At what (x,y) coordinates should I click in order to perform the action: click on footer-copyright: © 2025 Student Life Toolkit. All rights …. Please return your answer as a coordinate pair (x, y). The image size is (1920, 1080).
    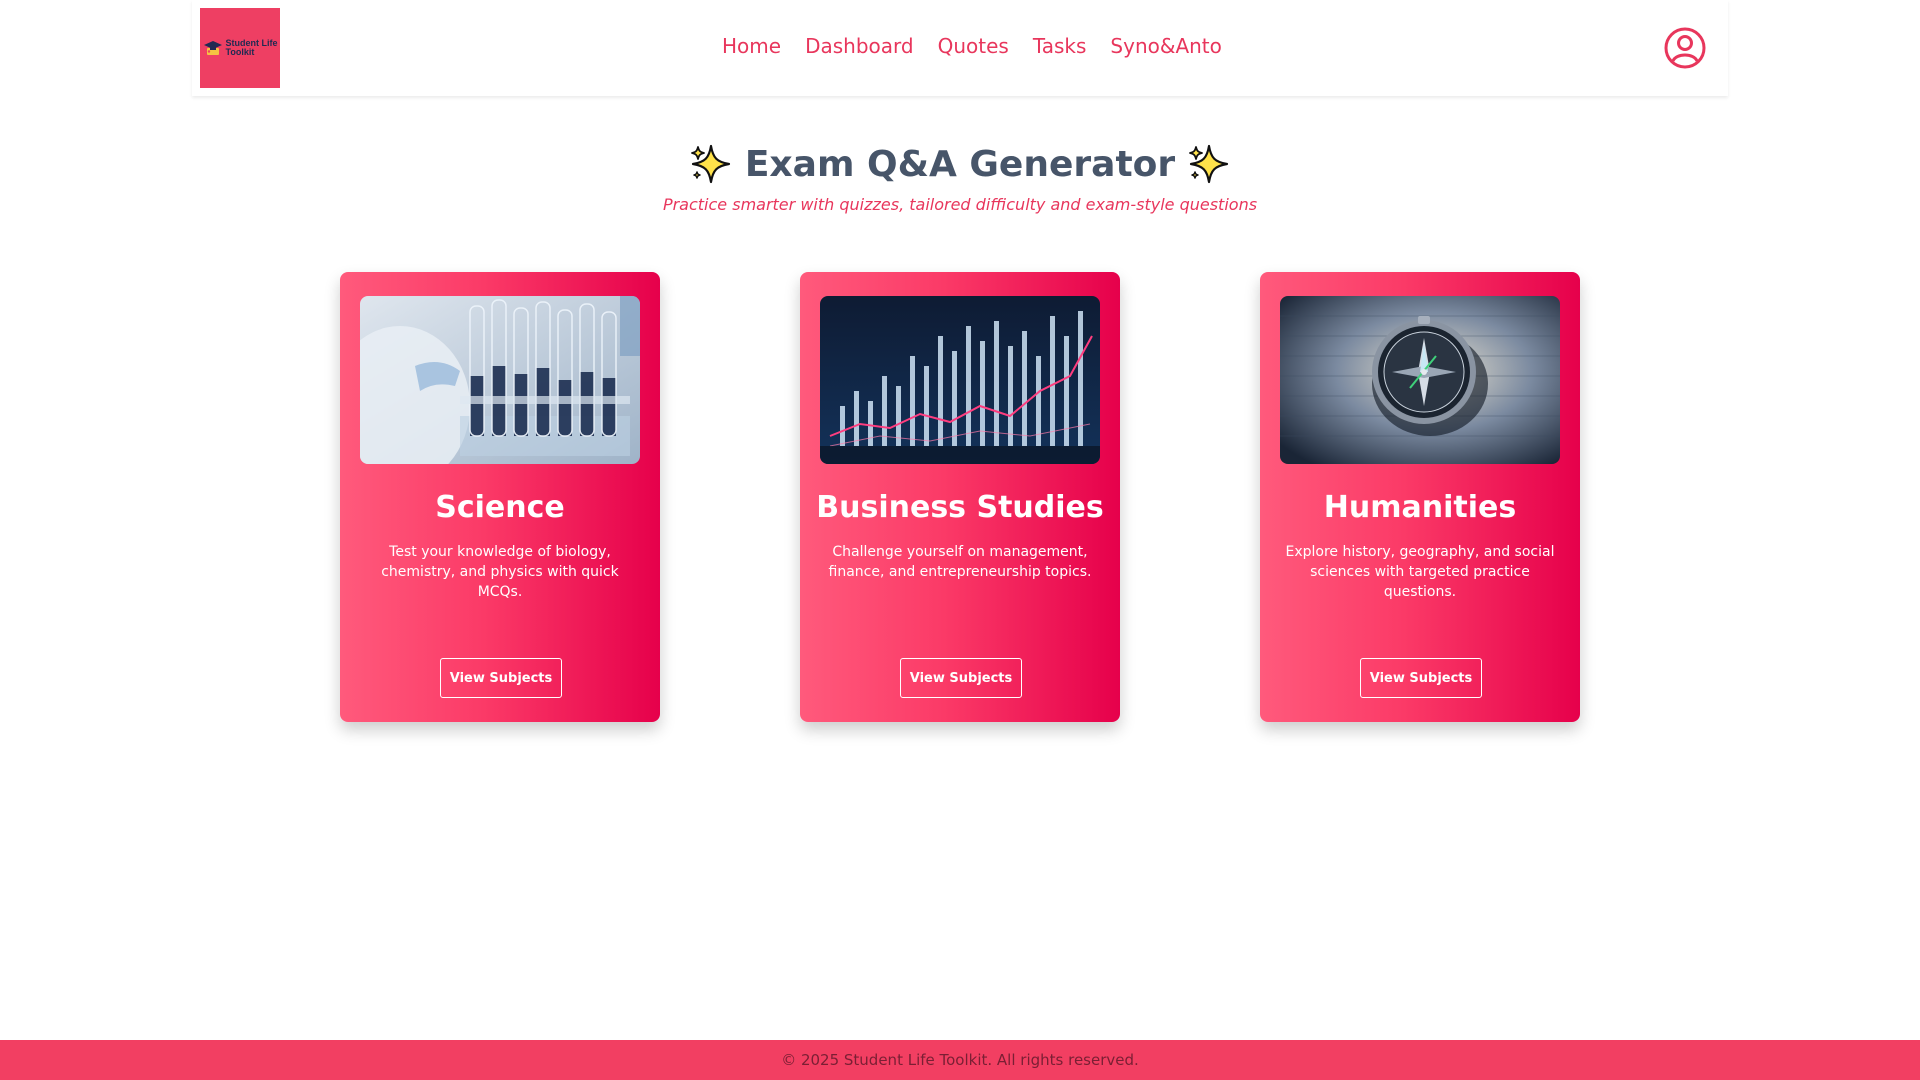
    Looking at the image, I should click on (960, 1060).